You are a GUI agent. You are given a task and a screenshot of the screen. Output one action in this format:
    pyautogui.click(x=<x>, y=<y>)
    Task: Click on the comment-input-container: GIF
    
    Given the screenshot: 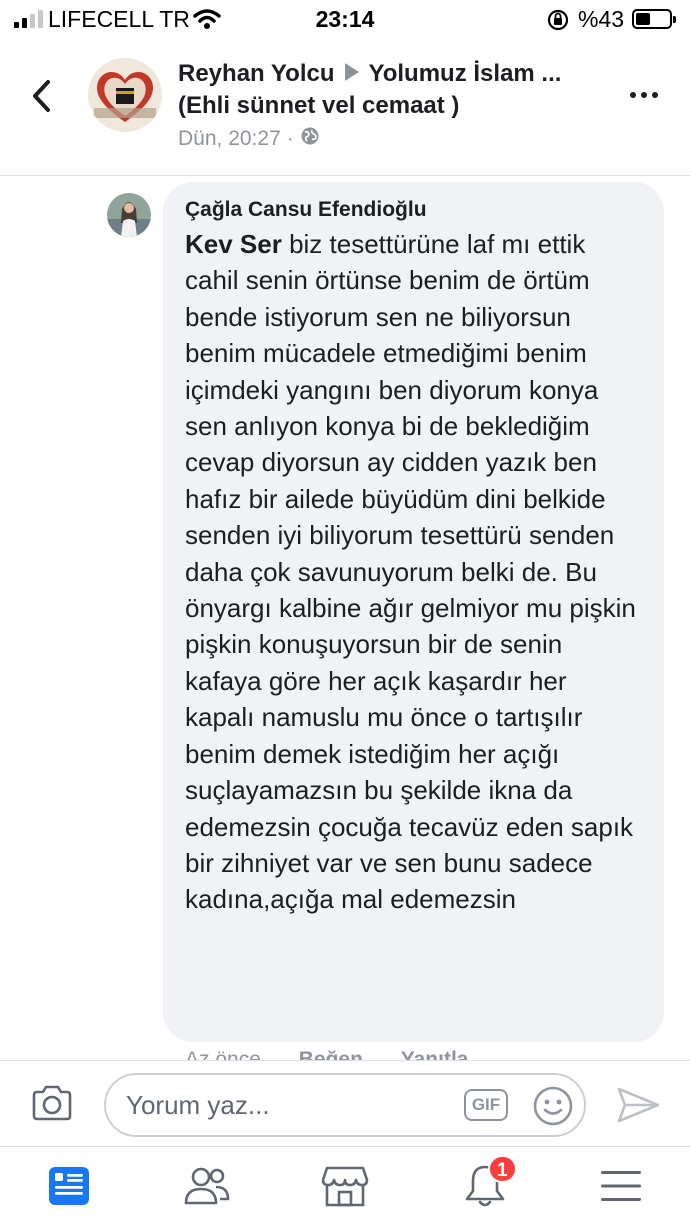 What is the action you would take?
    pyautogui.click(x=345, y=1105)
    